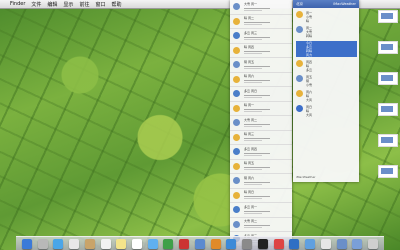  What do you see at coordinates (52, 4) in the screenshot?
I see `menu-item-edit: 编辑` at bounding box center [52, 4].